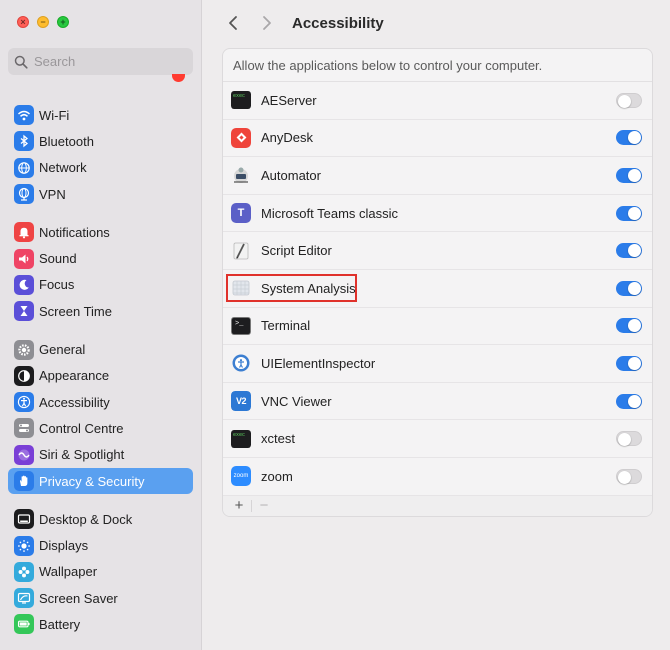 This screenshot has width=670, height=650. Describe the element at coordinates (74, 402) in the screenshot. I see `sidebar-item-label: Accessibility` at that location.